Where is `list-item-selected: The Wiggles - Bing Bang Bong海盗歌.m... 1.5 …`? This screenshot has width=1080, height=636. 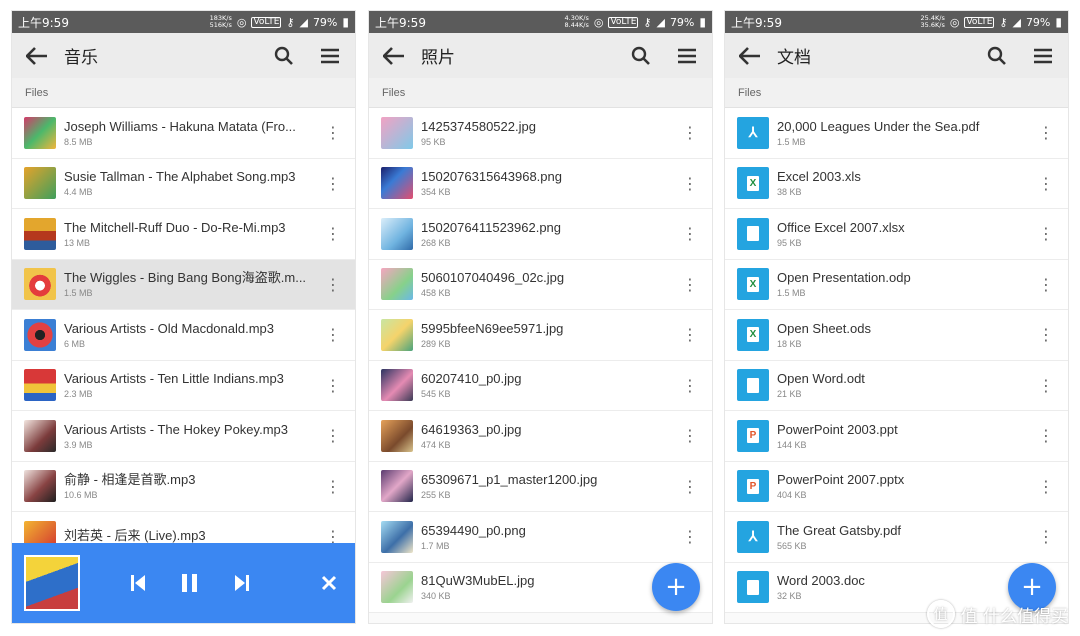
list-item-selected: The Wiggles - Bing Bang Bong海盗歌.m... 1.5 … is located at coordinates (183, 284).